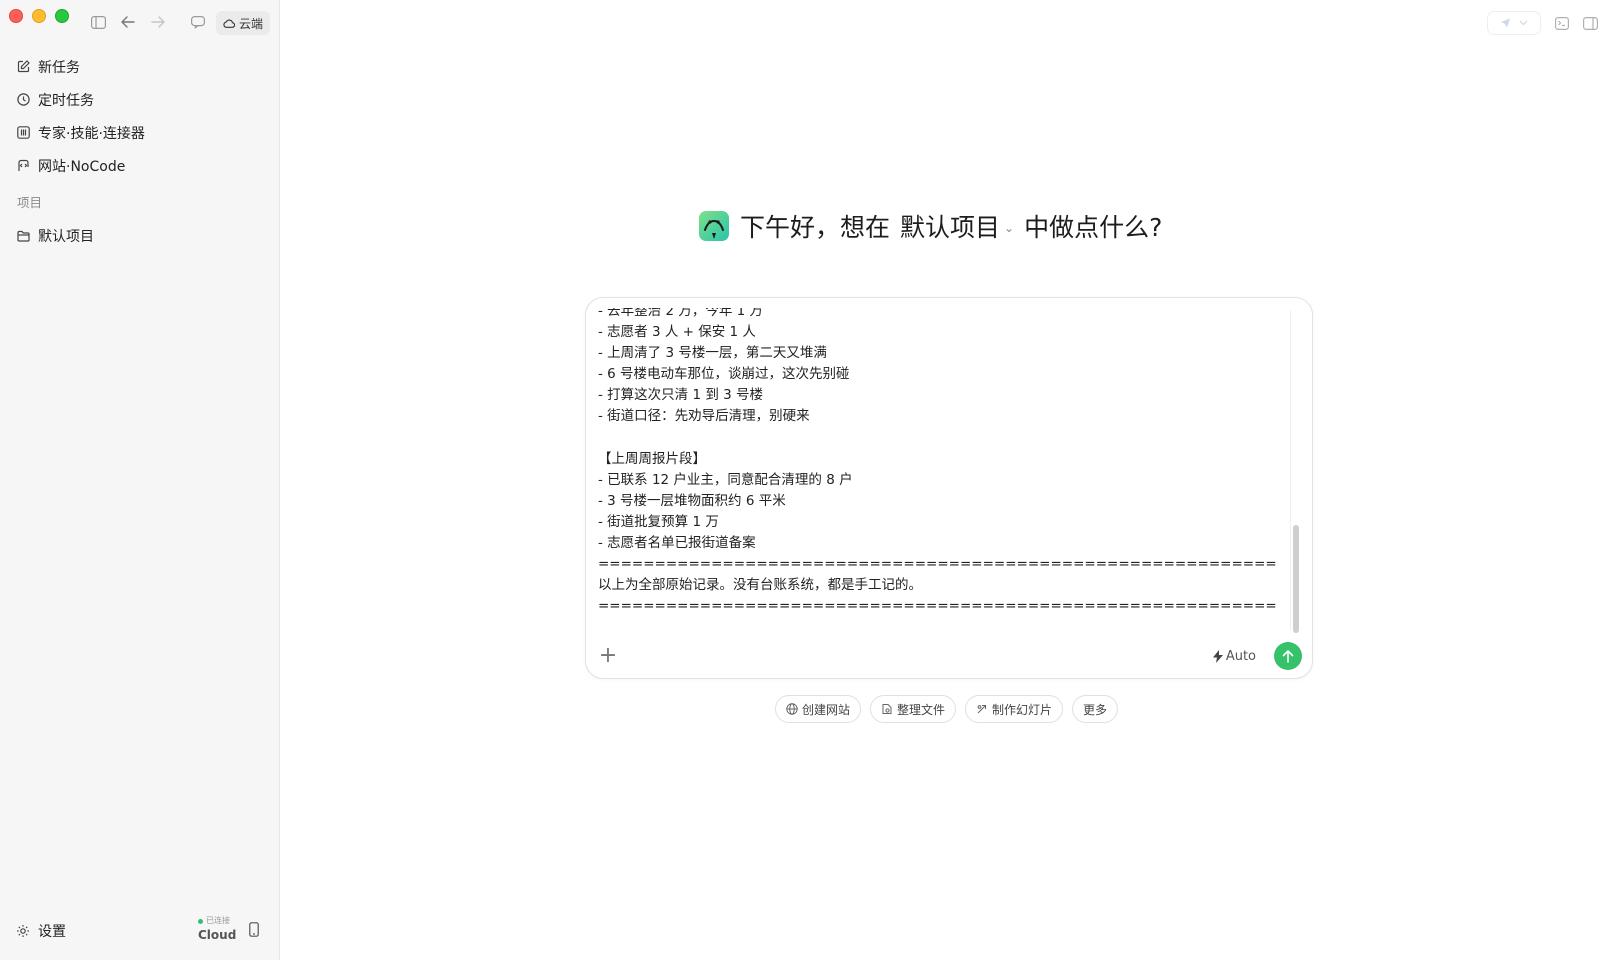  I want to click on sidebar-item-experts-skills: 专家·技能·连接器, so click(139, 132).